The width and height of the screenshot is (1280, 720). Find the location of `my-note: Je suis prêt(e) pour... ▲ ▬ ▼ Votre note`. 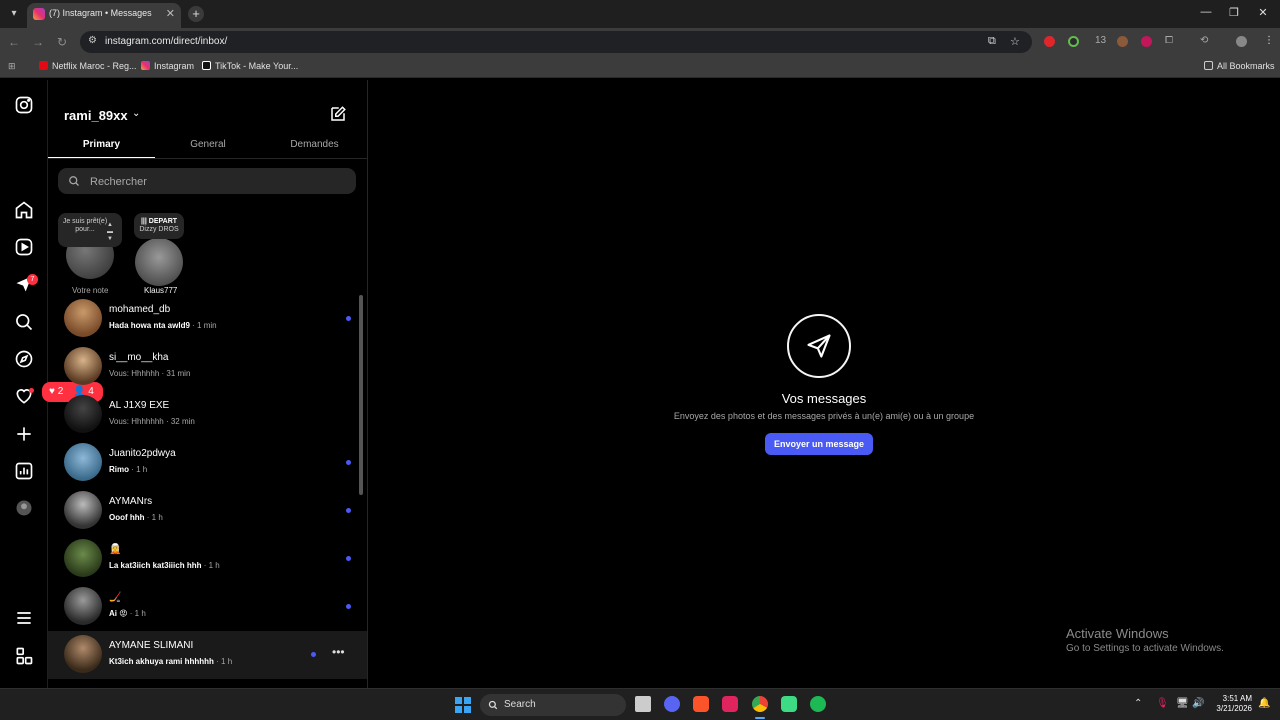

my-note: Je suis prêt(e) pour... ▲ ▬ ▼ Votre note is located at coordinates (90, 255).